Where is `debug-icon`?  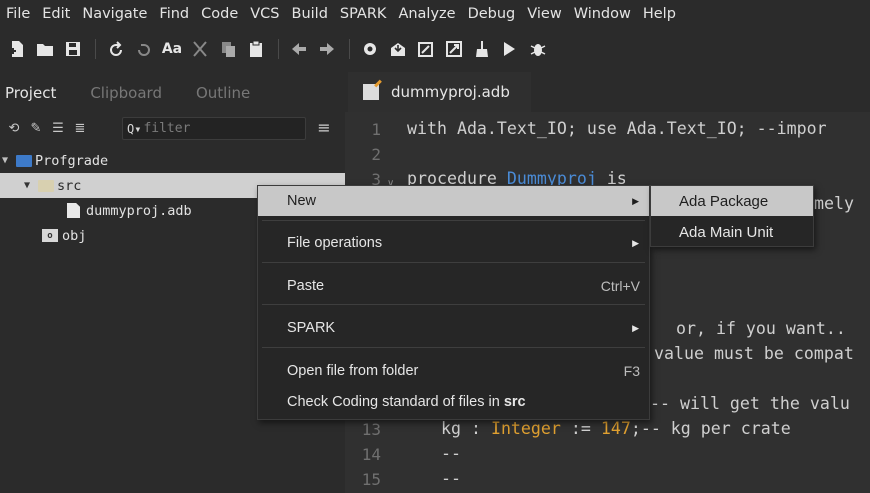
debug-icon is located at coordinates (538, 49).